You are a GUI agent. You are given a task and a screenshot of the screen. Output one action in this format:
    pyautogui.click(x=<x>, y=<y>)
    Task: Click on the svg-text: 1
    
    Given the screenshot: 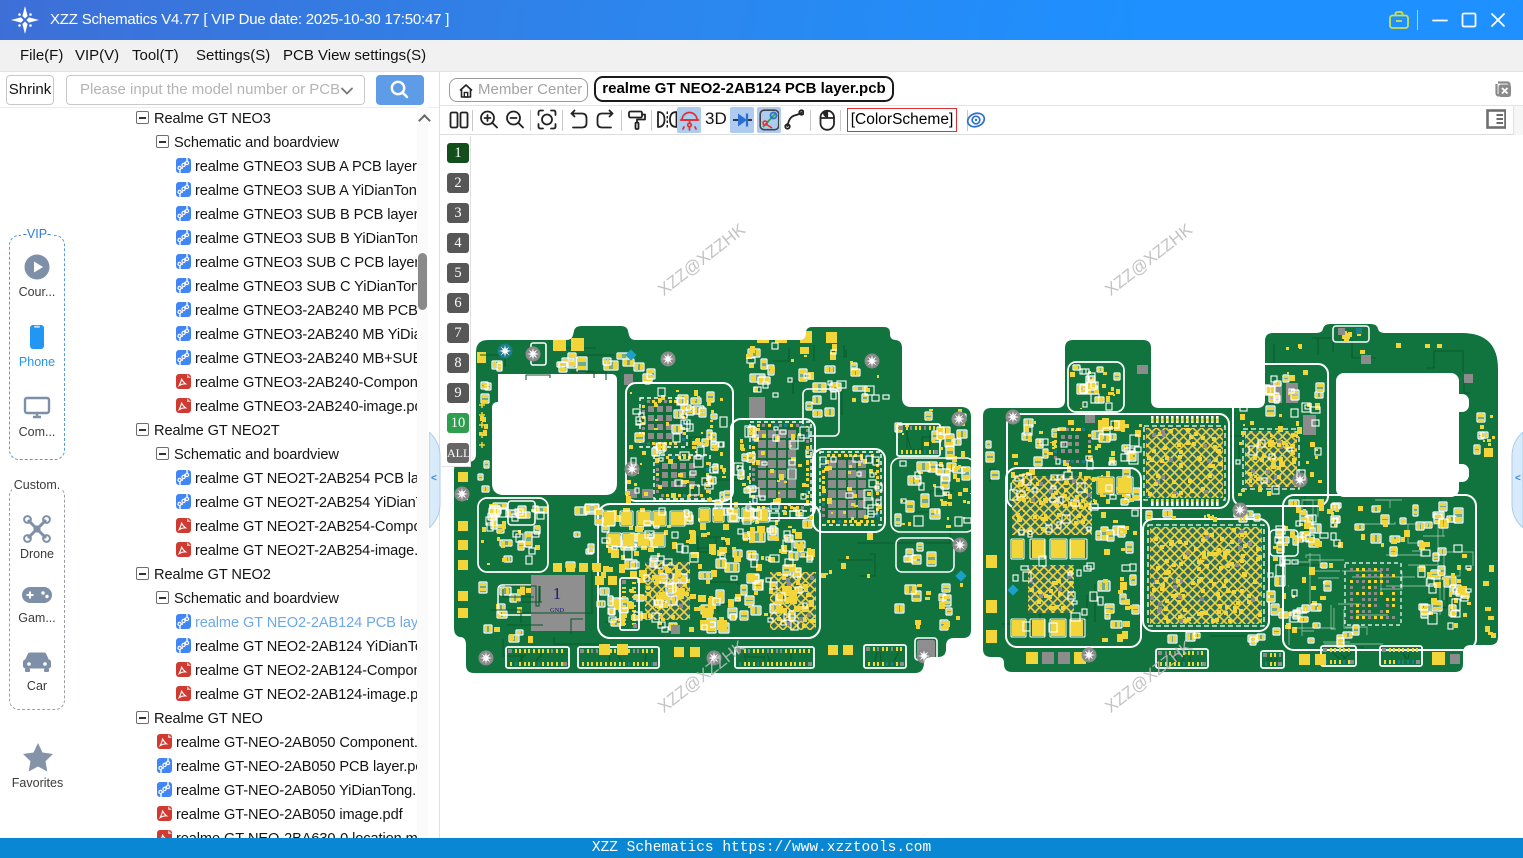 What is the action you would take?
    pyautogui.click(x=557, y=593)
    